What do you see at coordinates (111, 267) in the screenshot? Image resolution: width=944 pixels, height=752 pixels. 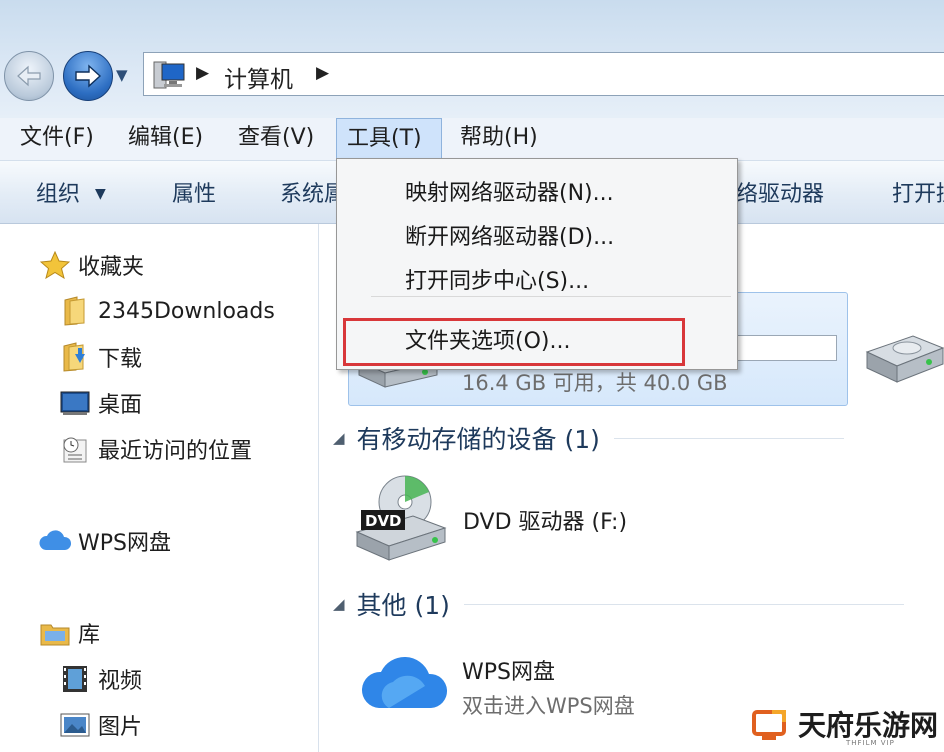 I see `nav-favorites-label: 收藏夹` at bounding box center [111, 267].